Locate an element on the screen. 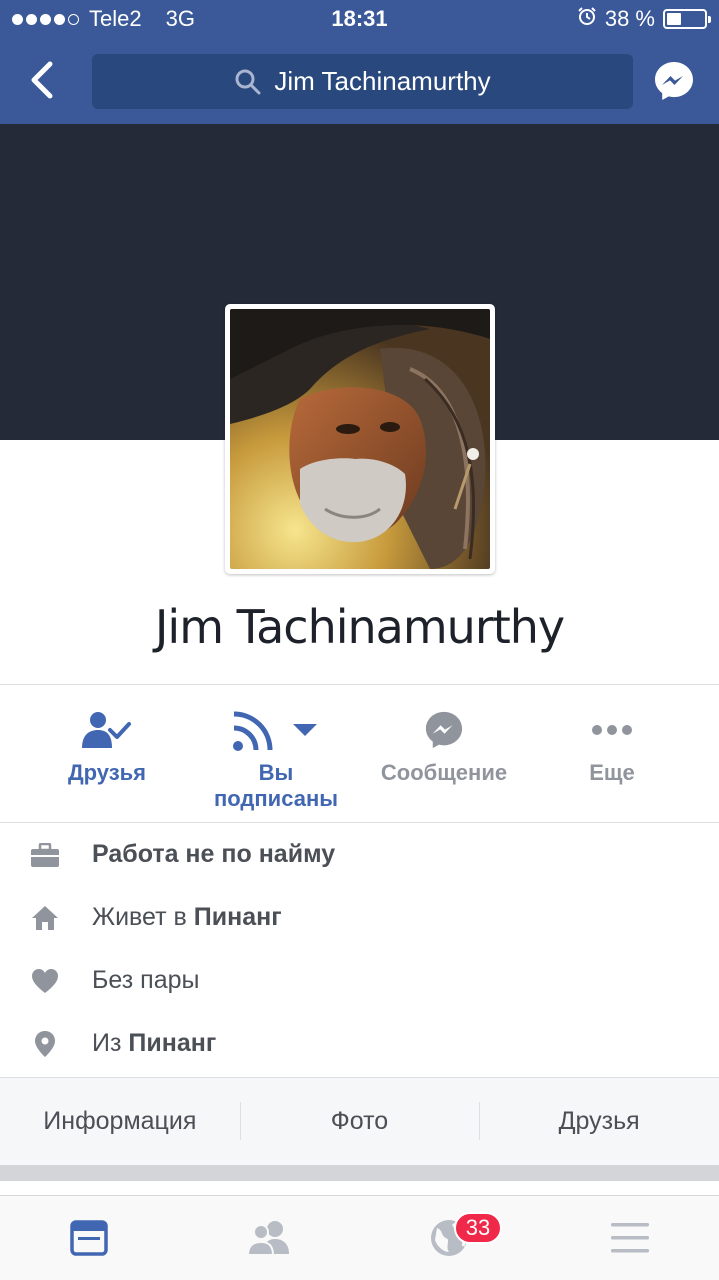 Image resolution: width=719 pixels, height=1280 pixels. profile-actions: Друзья Вы подписаны Сообщение Еще is located at coordinates (359, 761).